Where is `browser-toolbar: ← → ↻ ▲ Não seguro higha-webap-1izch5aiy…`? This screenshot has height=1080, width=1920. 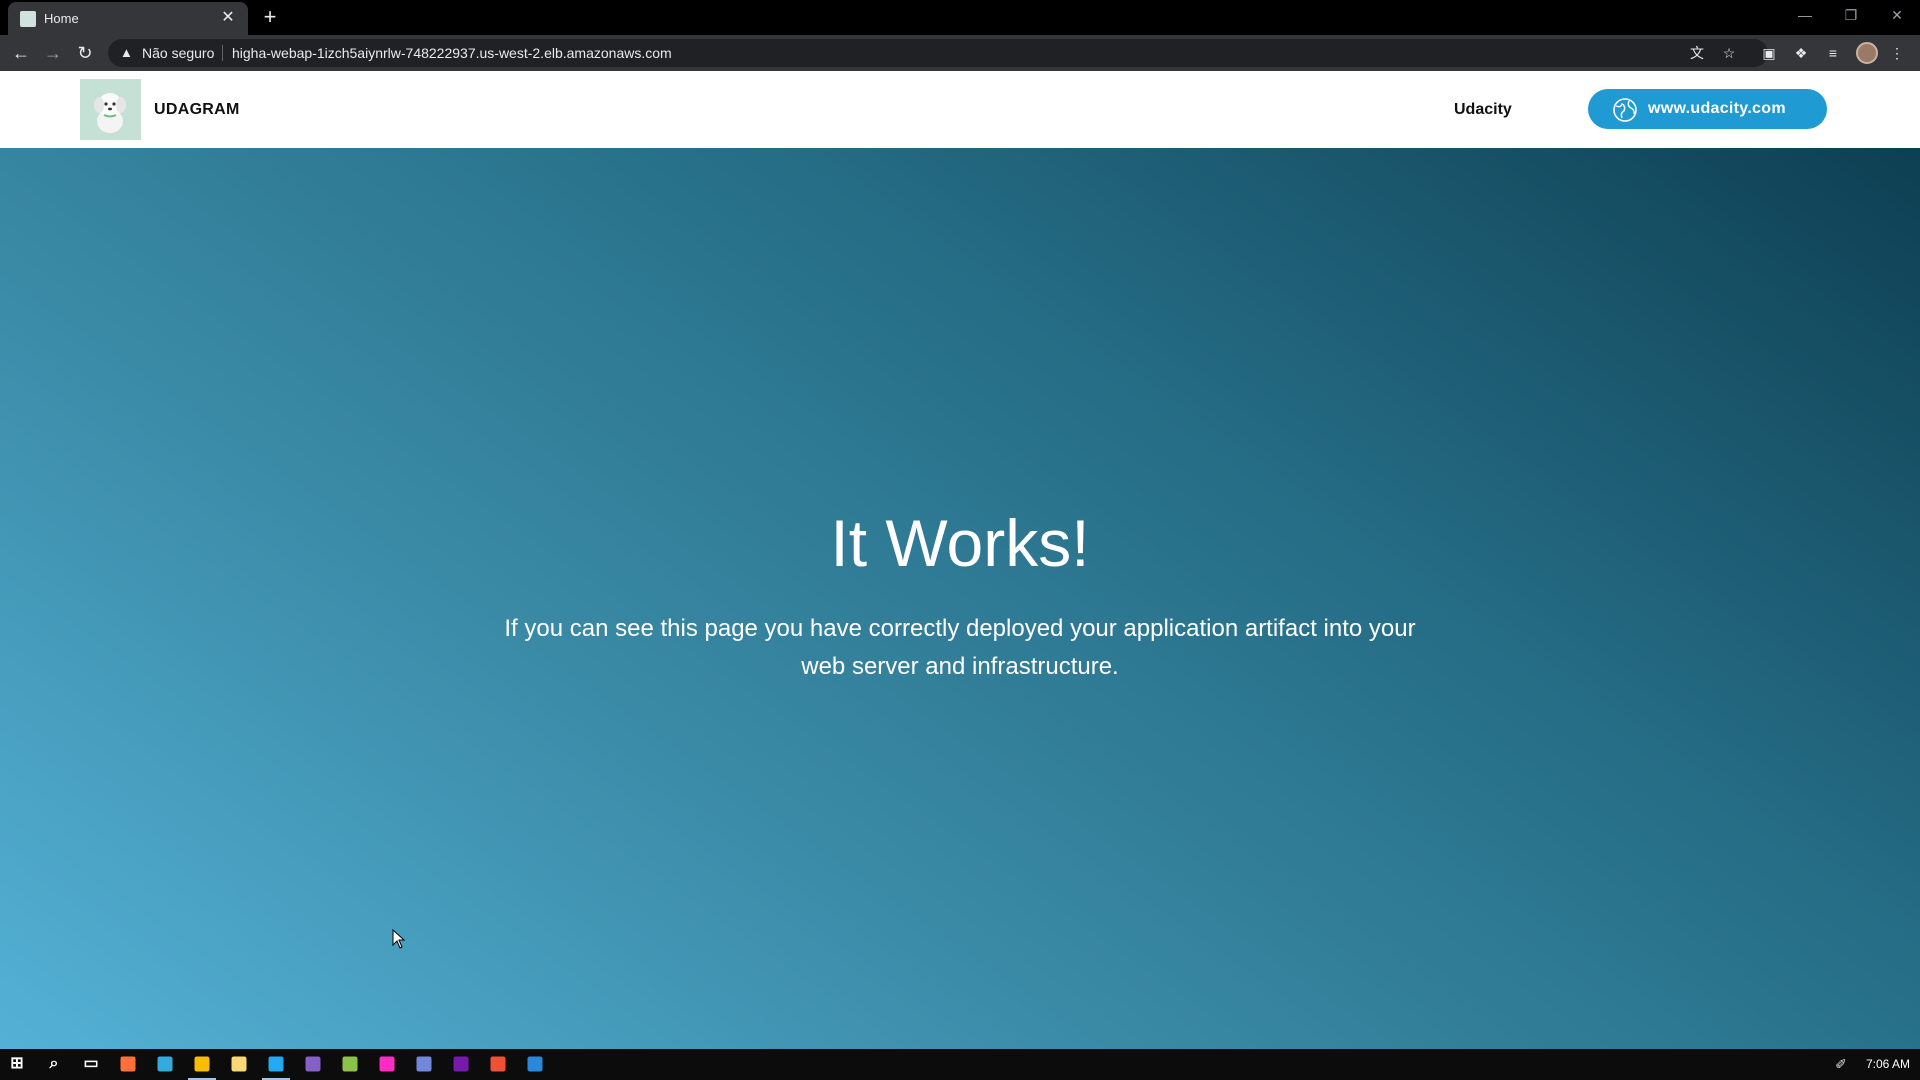
browser-toolbar: ← → ↻ ▲ Não seguro higha-webap-1izch5aiy… is located at coordinates (960, 53).